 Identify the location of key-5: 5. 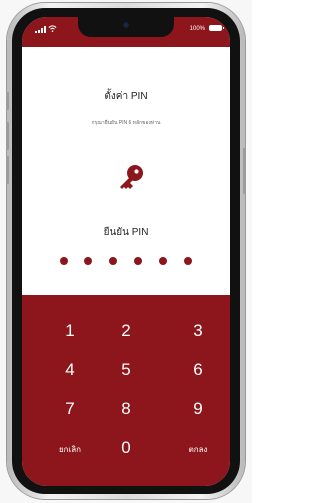
(126, 370).